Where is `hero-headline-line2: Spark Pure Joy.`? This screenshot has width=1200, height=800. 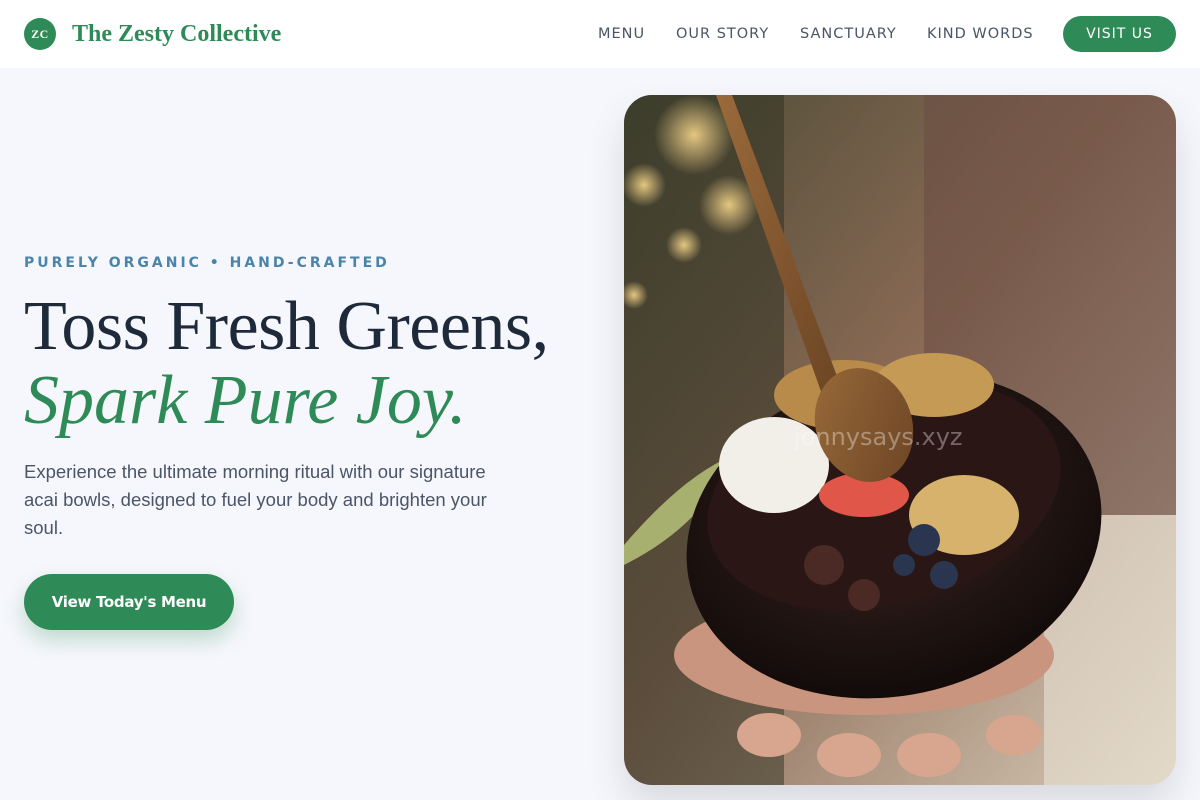
hero-headline-line2: Spark Pure Joy. is located at coordinates (245, 400).